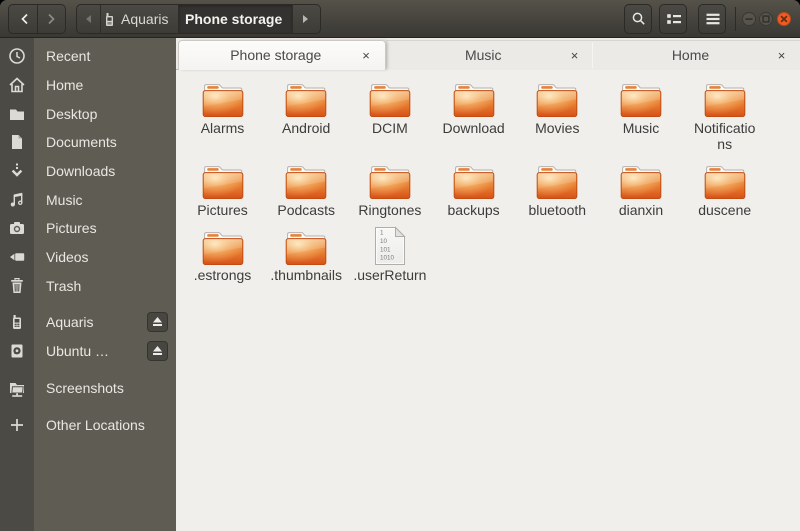  What do you see at coordinates (387, 258) in the screenshot?
I see `svg-text: 1010` at bounding box center [387, 258].